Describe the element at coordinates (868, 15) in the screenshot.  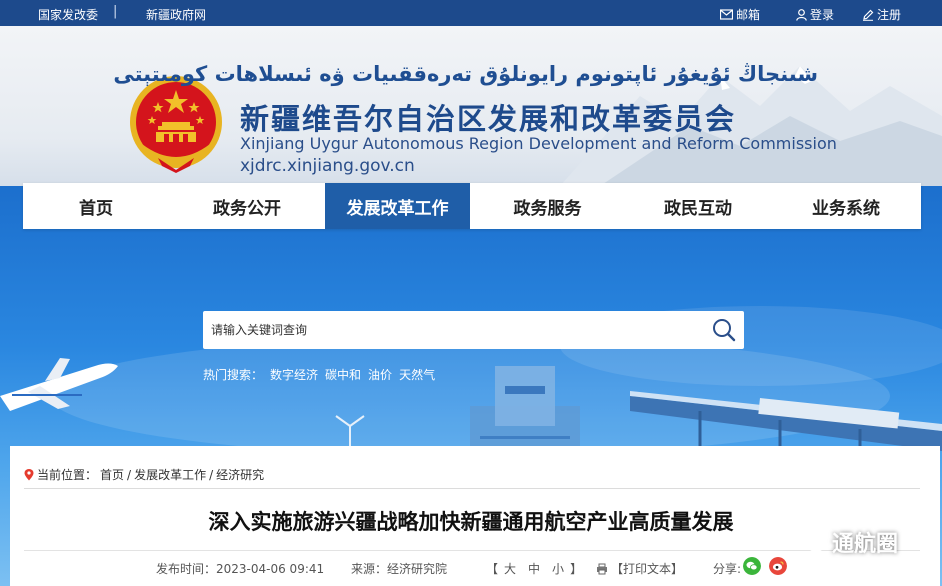
I see `edit-icon` at that location.